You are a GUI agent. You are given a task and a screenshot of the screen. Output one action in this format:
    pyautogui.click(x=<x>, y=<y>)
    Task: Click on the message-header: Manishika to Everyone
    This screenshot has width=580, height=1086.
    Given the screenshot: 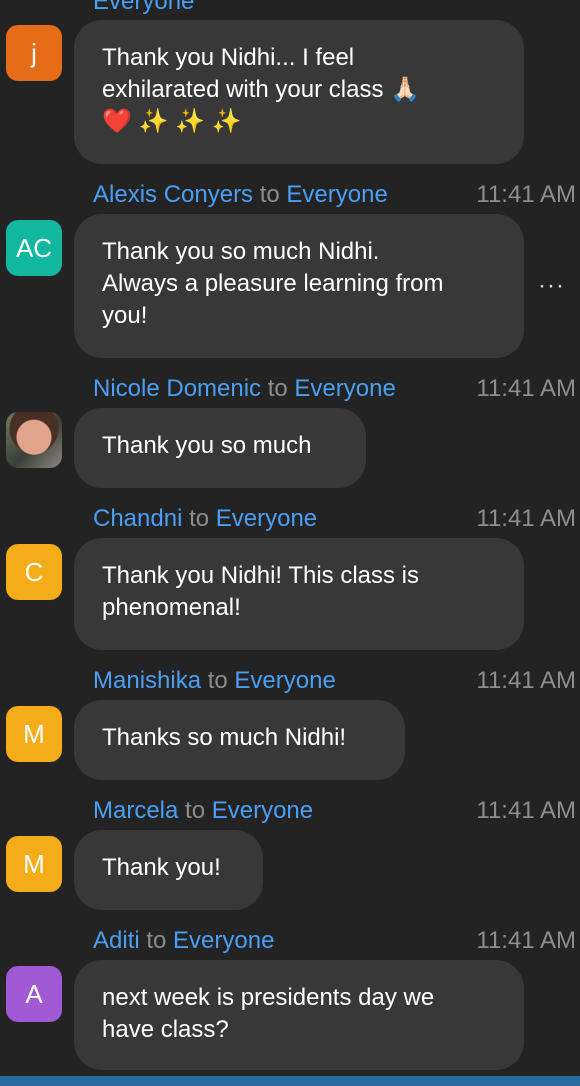 What is the action you would take?
    pyautogui.click(x=214, y=681)
    